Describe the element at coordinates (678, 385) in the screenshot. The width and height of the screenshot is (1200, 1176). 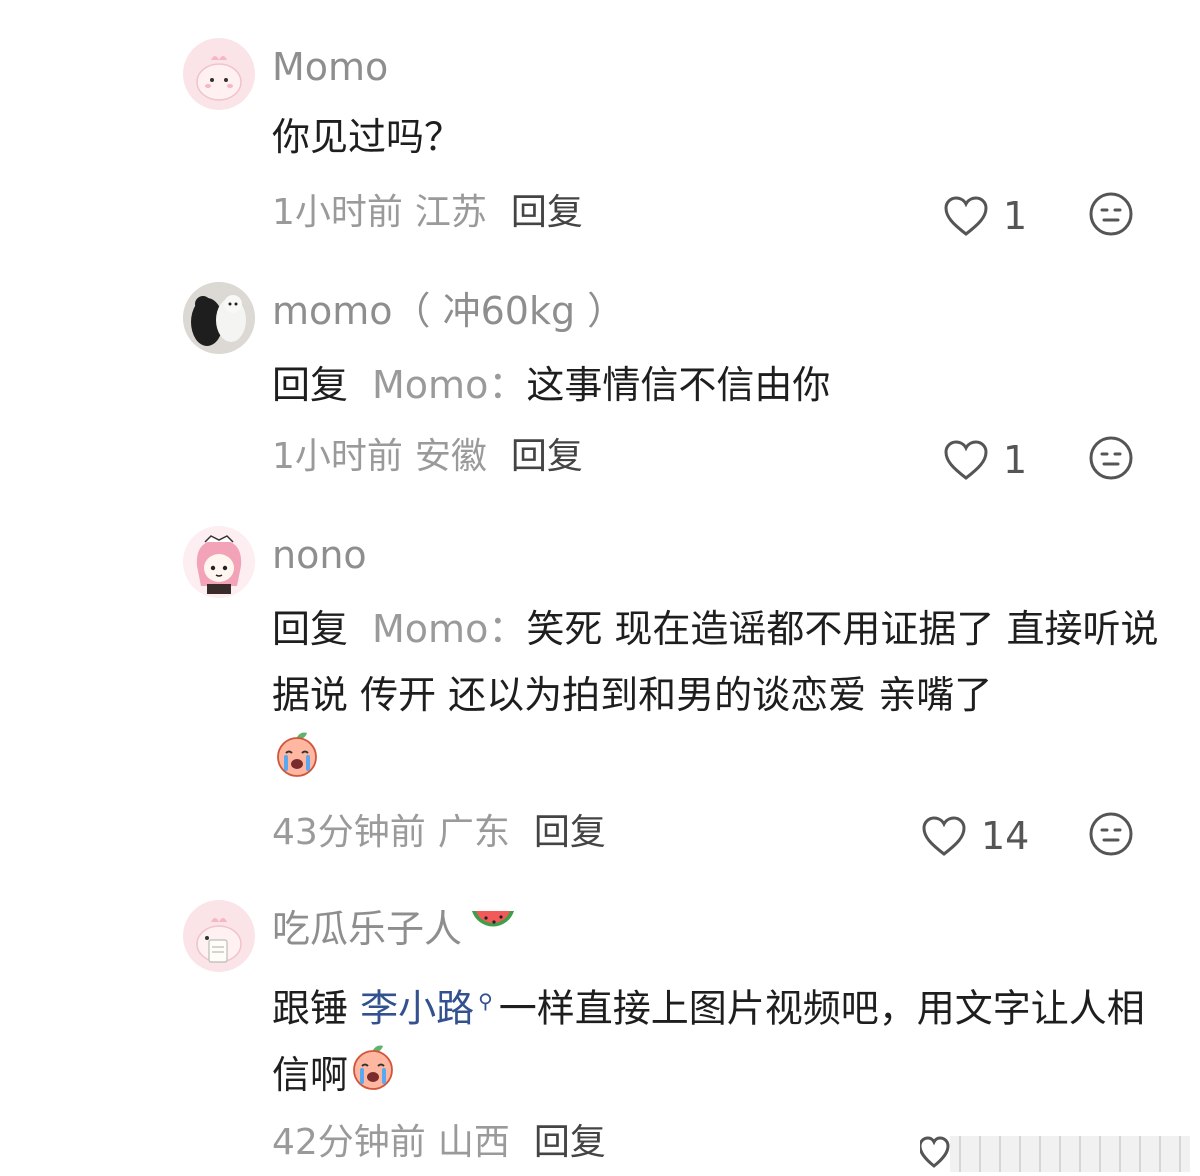
I see `comment-text-body: 这事情信不信由你` at that location.